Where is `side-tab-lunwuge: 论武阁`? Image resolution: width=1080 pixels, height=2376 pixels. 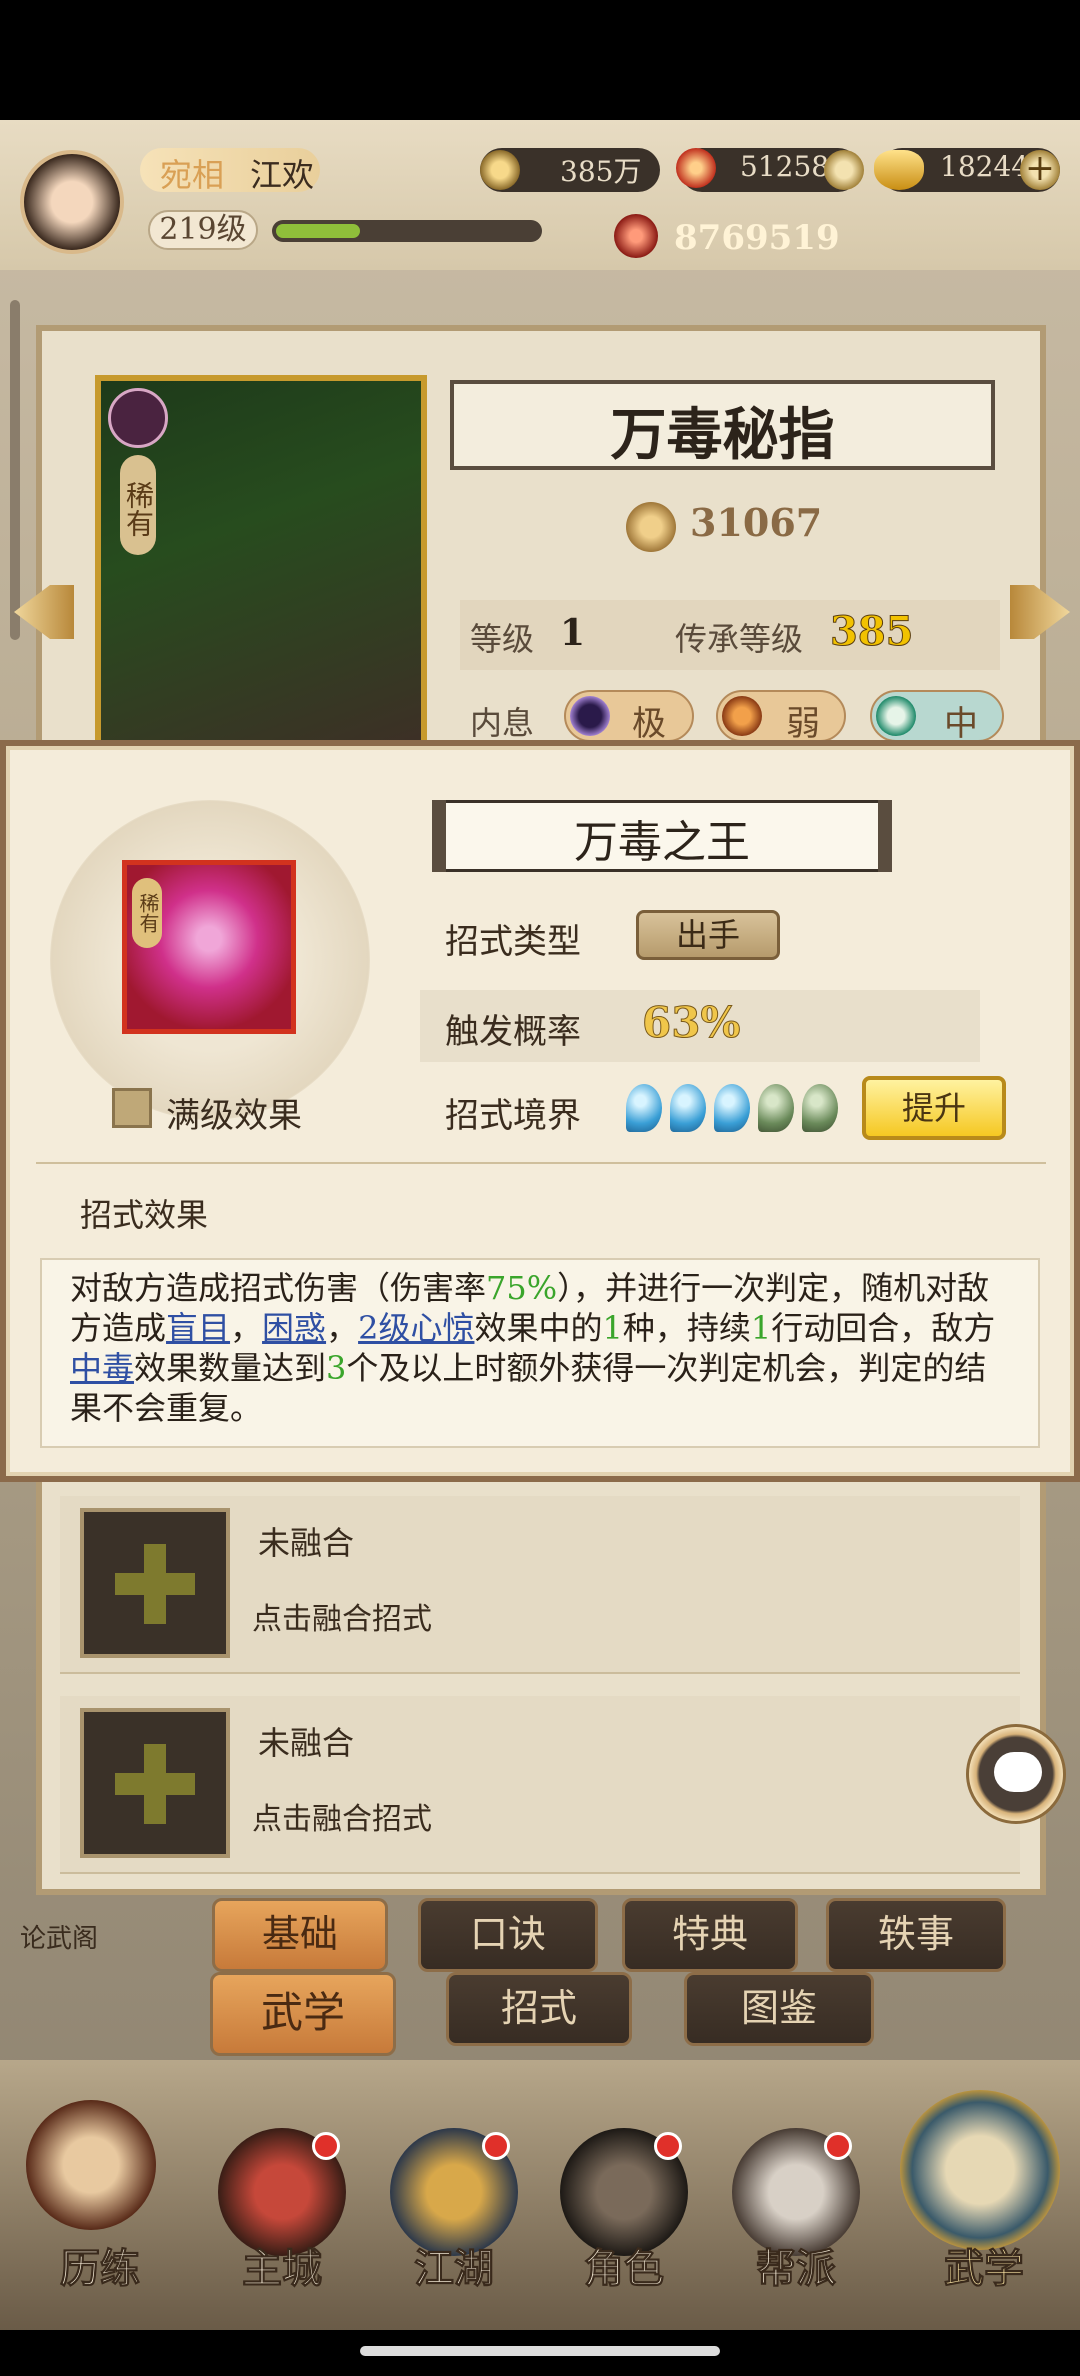
side-tab-lunwuge: 论武阁 is located at coordinates (59, 1936).